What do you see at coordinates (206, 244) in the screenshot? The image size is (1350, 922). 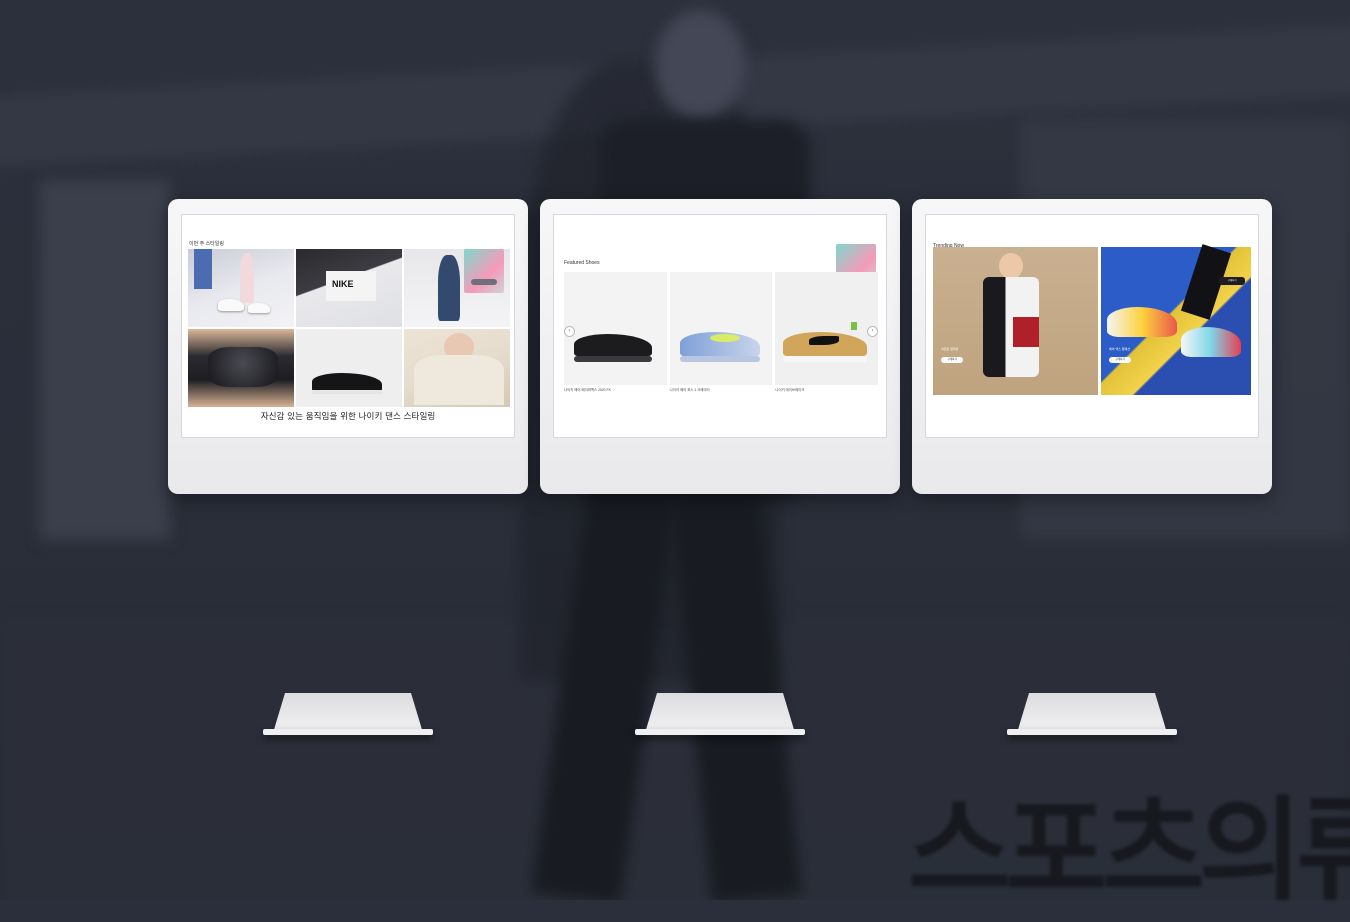 I see `section-title: 이번 주 스타일링` at bounding box center [206, 244].